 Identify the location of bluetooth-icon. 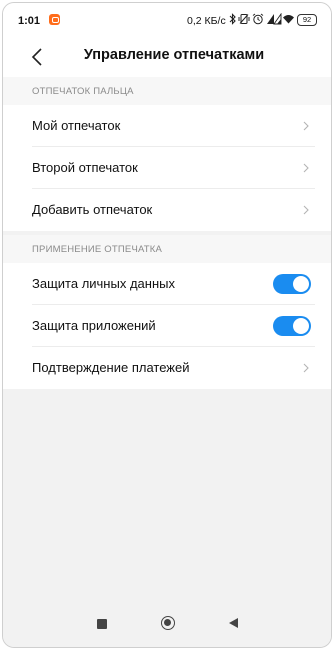
(232, 19).